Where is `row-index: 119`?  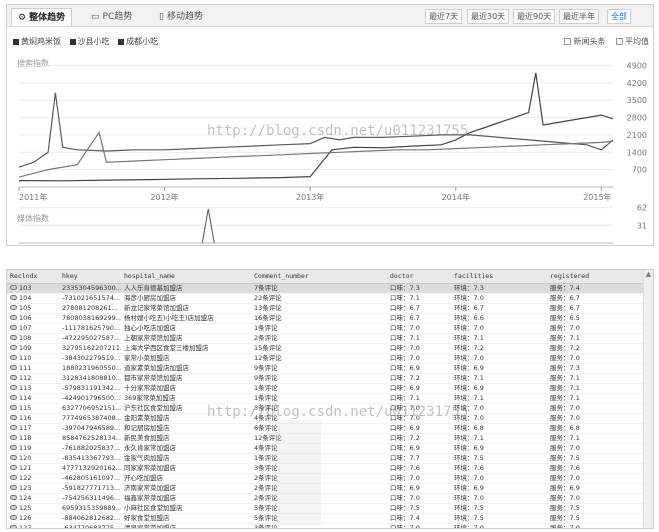
row-index: 119 is located at coordinates (25, 447).